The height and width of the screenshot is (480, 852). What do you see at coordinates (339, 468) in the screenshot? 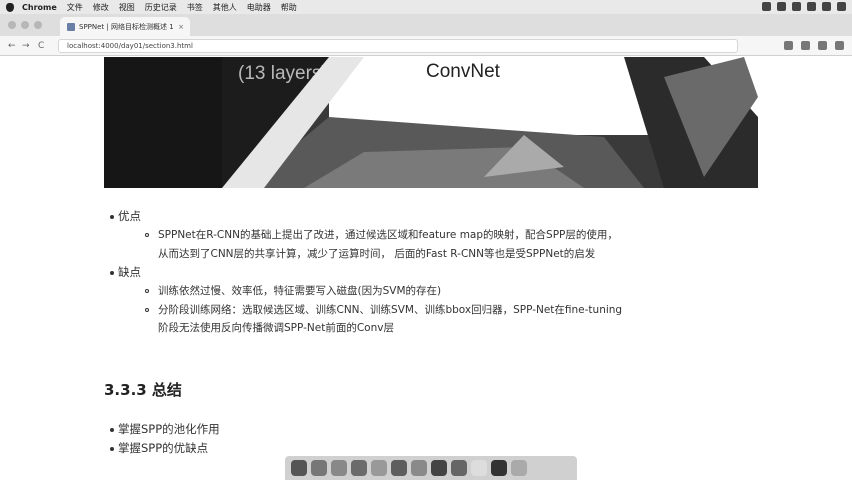
I see `safari-icon` at bounding box center [339, 468].